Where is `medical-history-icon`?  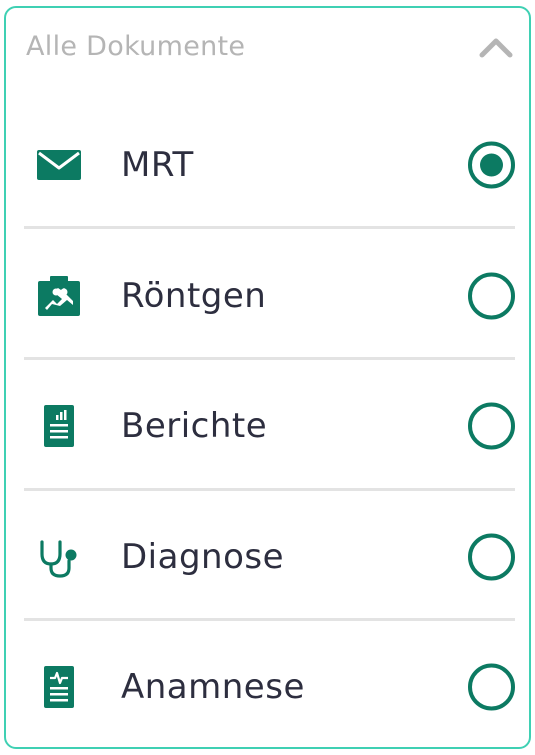
medical-history-icon is located at coordinates (59, 687).